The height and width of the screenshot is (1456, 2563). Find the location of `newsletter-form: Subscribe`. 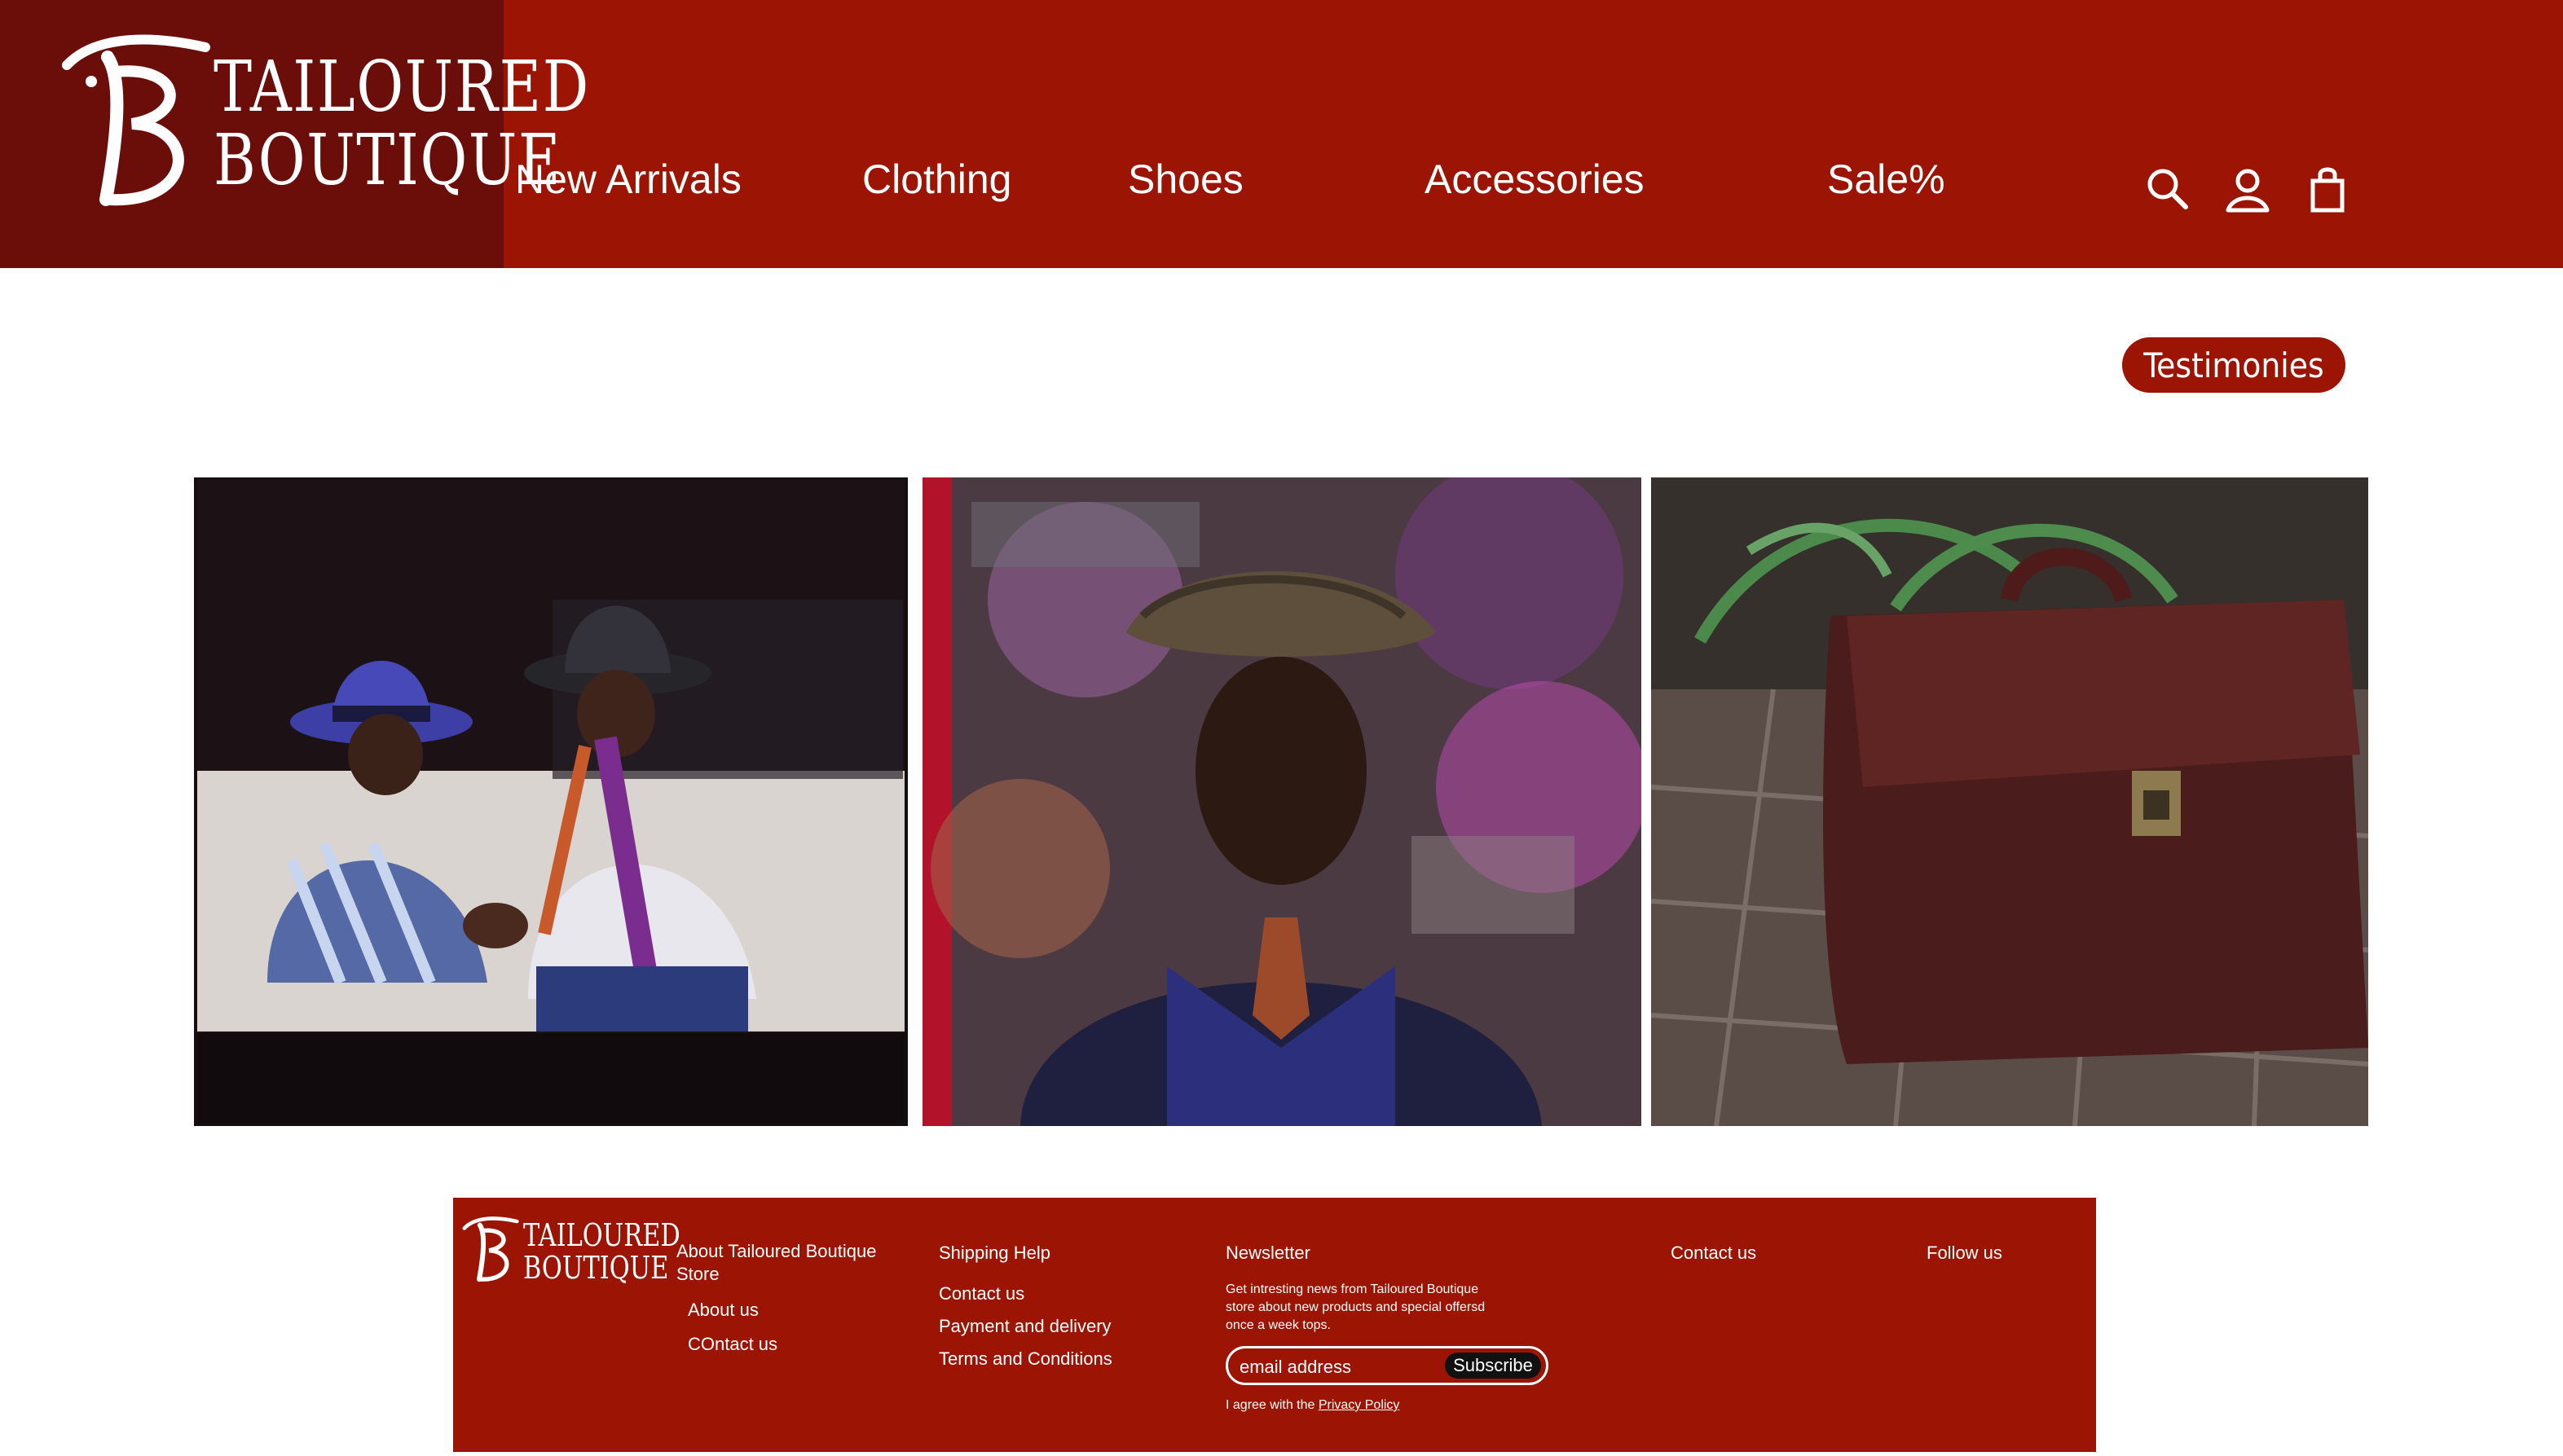

newsletter-form: Subscribe is located at coordinates (1387, 1365).